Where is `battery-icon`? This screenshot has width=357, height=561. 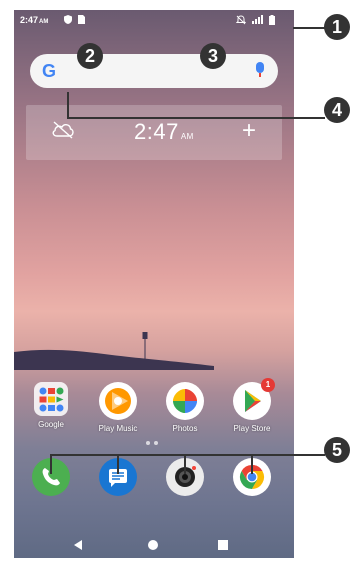
battery-icon is located at coordinates (272, 21).